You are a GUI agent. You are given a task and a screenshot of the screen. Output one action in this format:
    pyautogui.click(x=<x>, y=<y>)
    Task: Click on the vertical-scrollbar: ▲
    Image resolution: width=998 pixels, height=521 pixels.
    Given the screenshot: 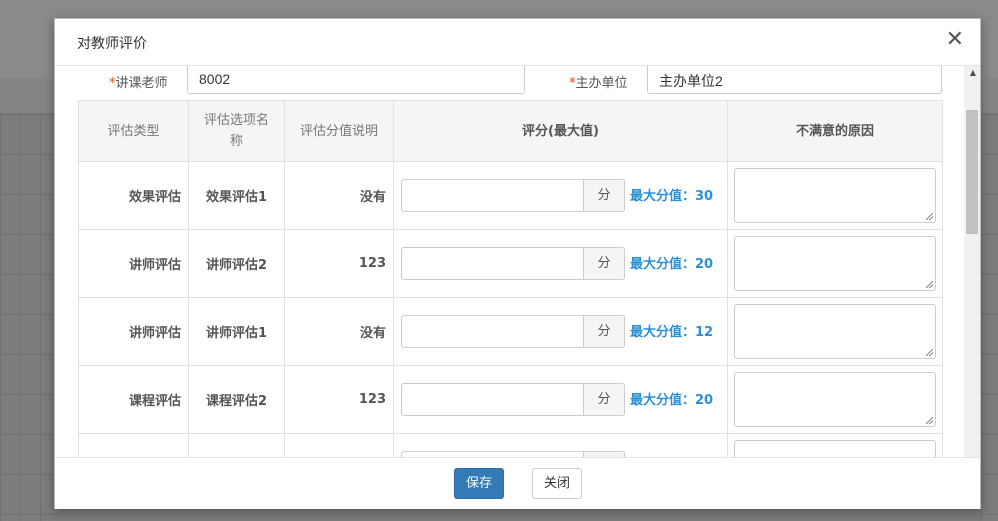 What is the action you would take?
    pyautogui.click(x=972, y=261)
    